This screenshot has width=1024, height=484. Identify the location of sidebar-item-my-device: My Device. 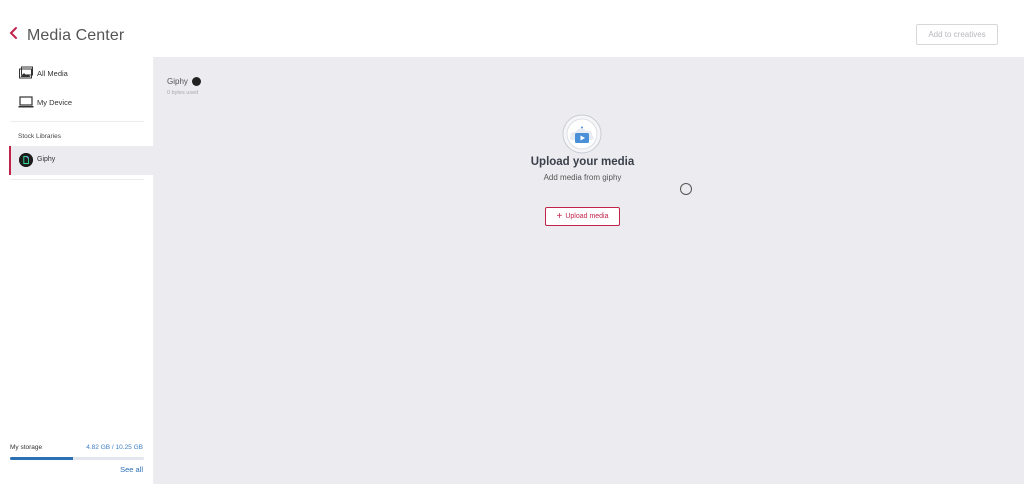
(77, 102).